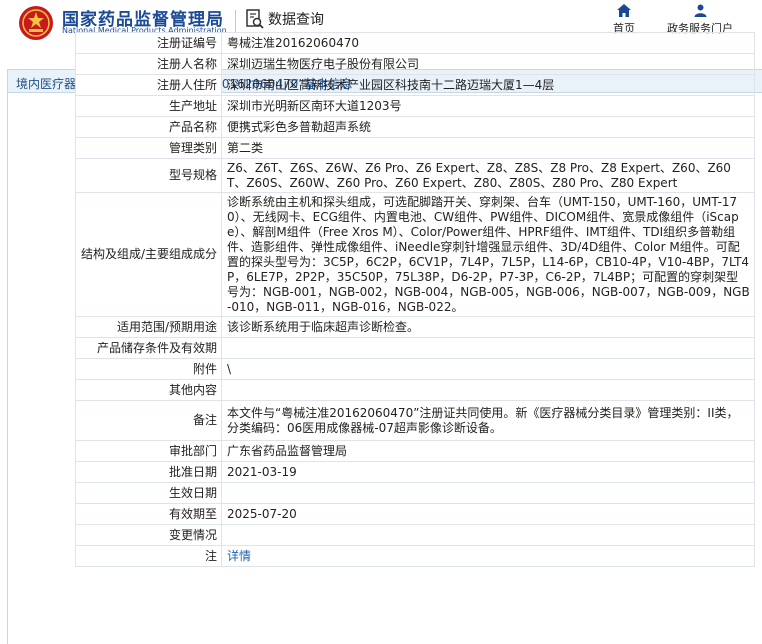 The image size is (762, 644). I want to click on table-row: 注册证编号 粤械注准20162060470, so click(415, 43).